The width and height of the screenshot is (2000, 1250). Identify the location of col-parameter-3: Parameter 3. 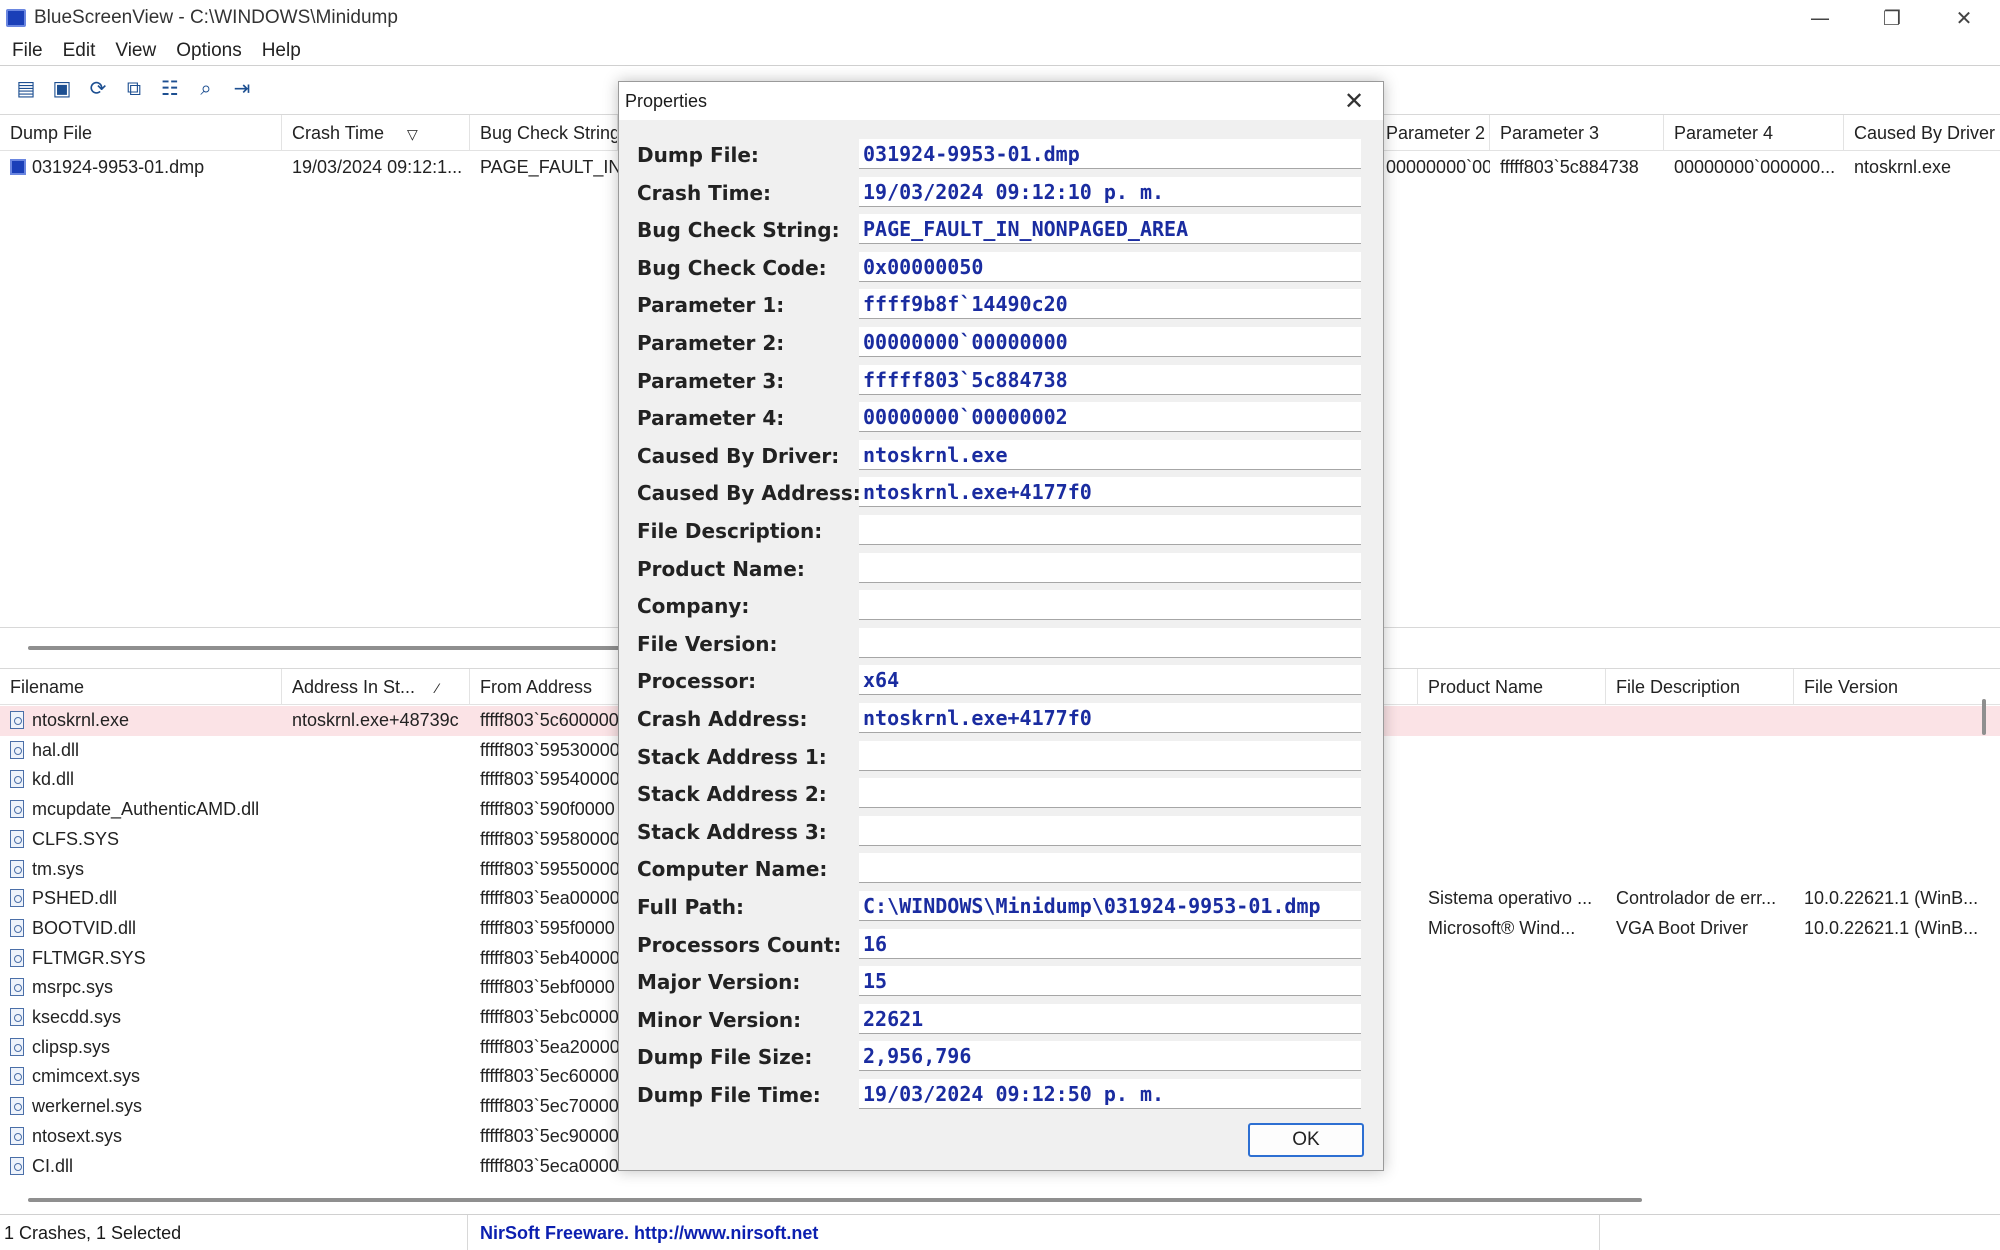
(1577, 133).